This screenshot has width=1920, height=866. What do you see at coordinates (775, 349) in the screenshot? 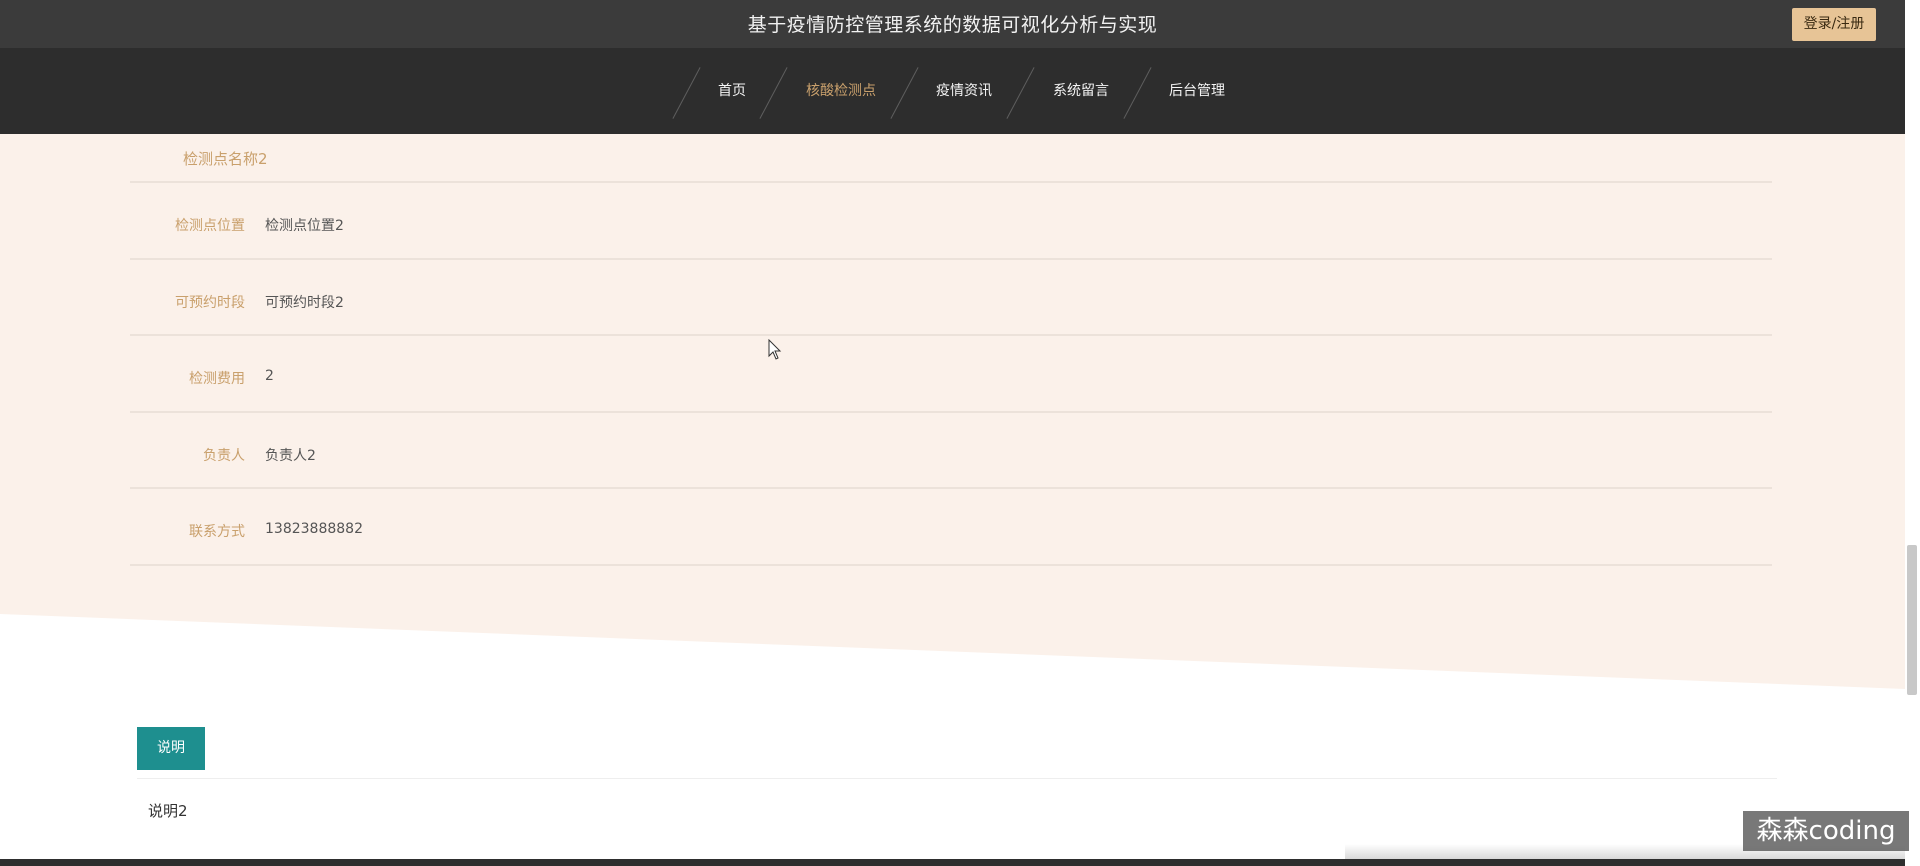
I see `mouse-cursor-icon` at bounding box center [775, 349].